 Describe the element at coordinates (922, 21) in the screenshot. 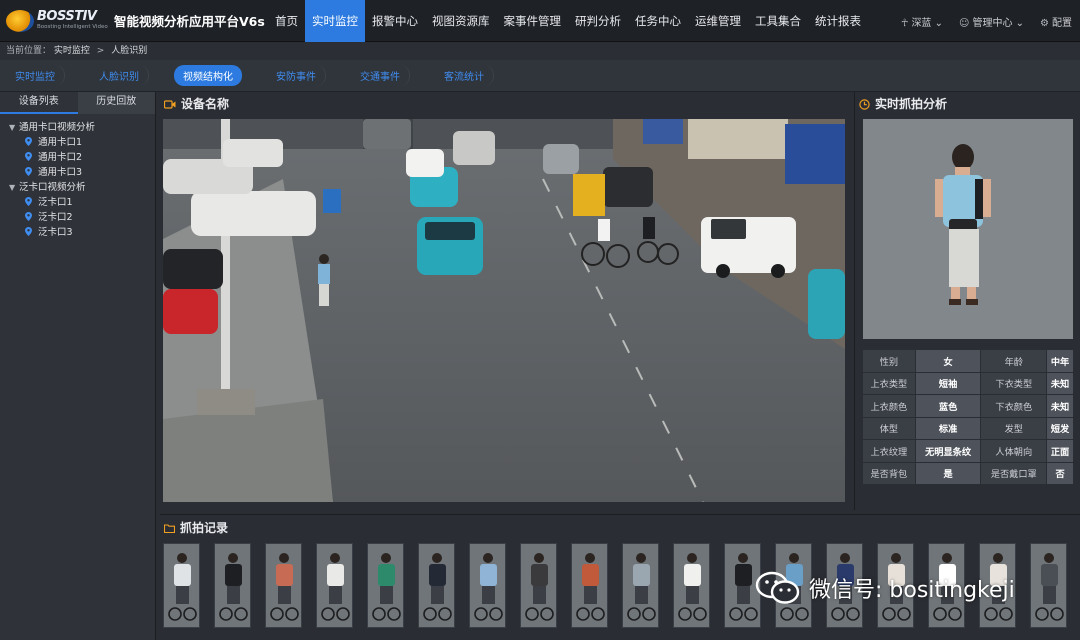

I see `theme-switcher: ☥ 深蓝 ⌄` at that location.